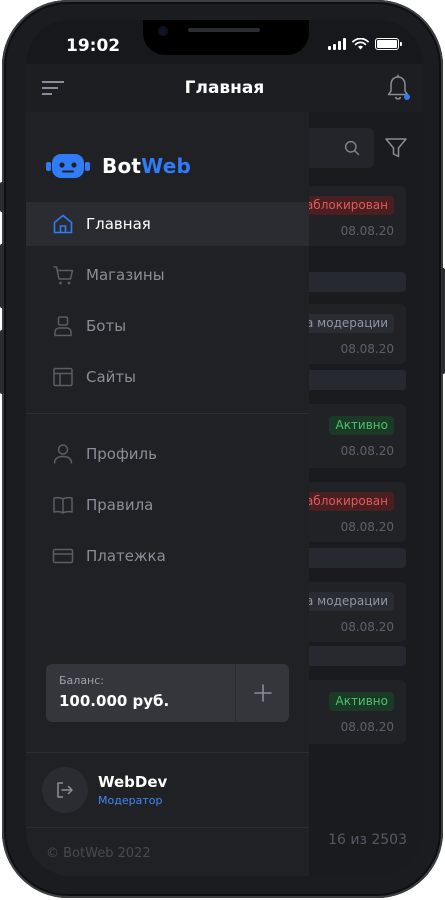 The image size is (445, 900). What do you see at coordinates (126, 556) in the screenshot?
I see `nav-label: Платежка` at bounding box center [126, 556].